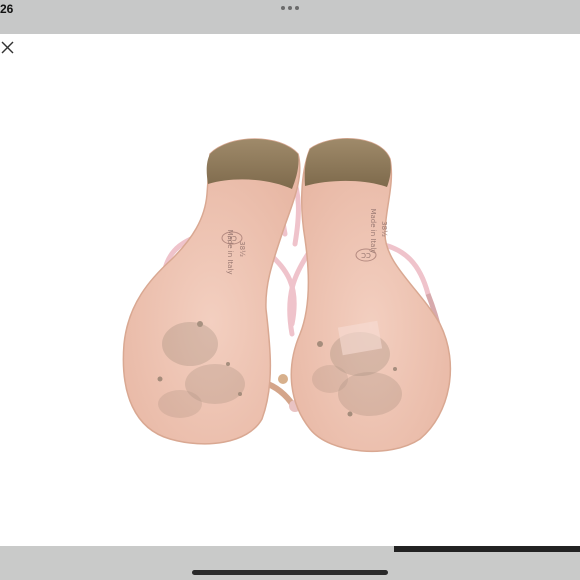  What do you see at coordinates (242, 249) in the screenshot?
I see `left-size-label: 38½` at bounding box center [242, 249].